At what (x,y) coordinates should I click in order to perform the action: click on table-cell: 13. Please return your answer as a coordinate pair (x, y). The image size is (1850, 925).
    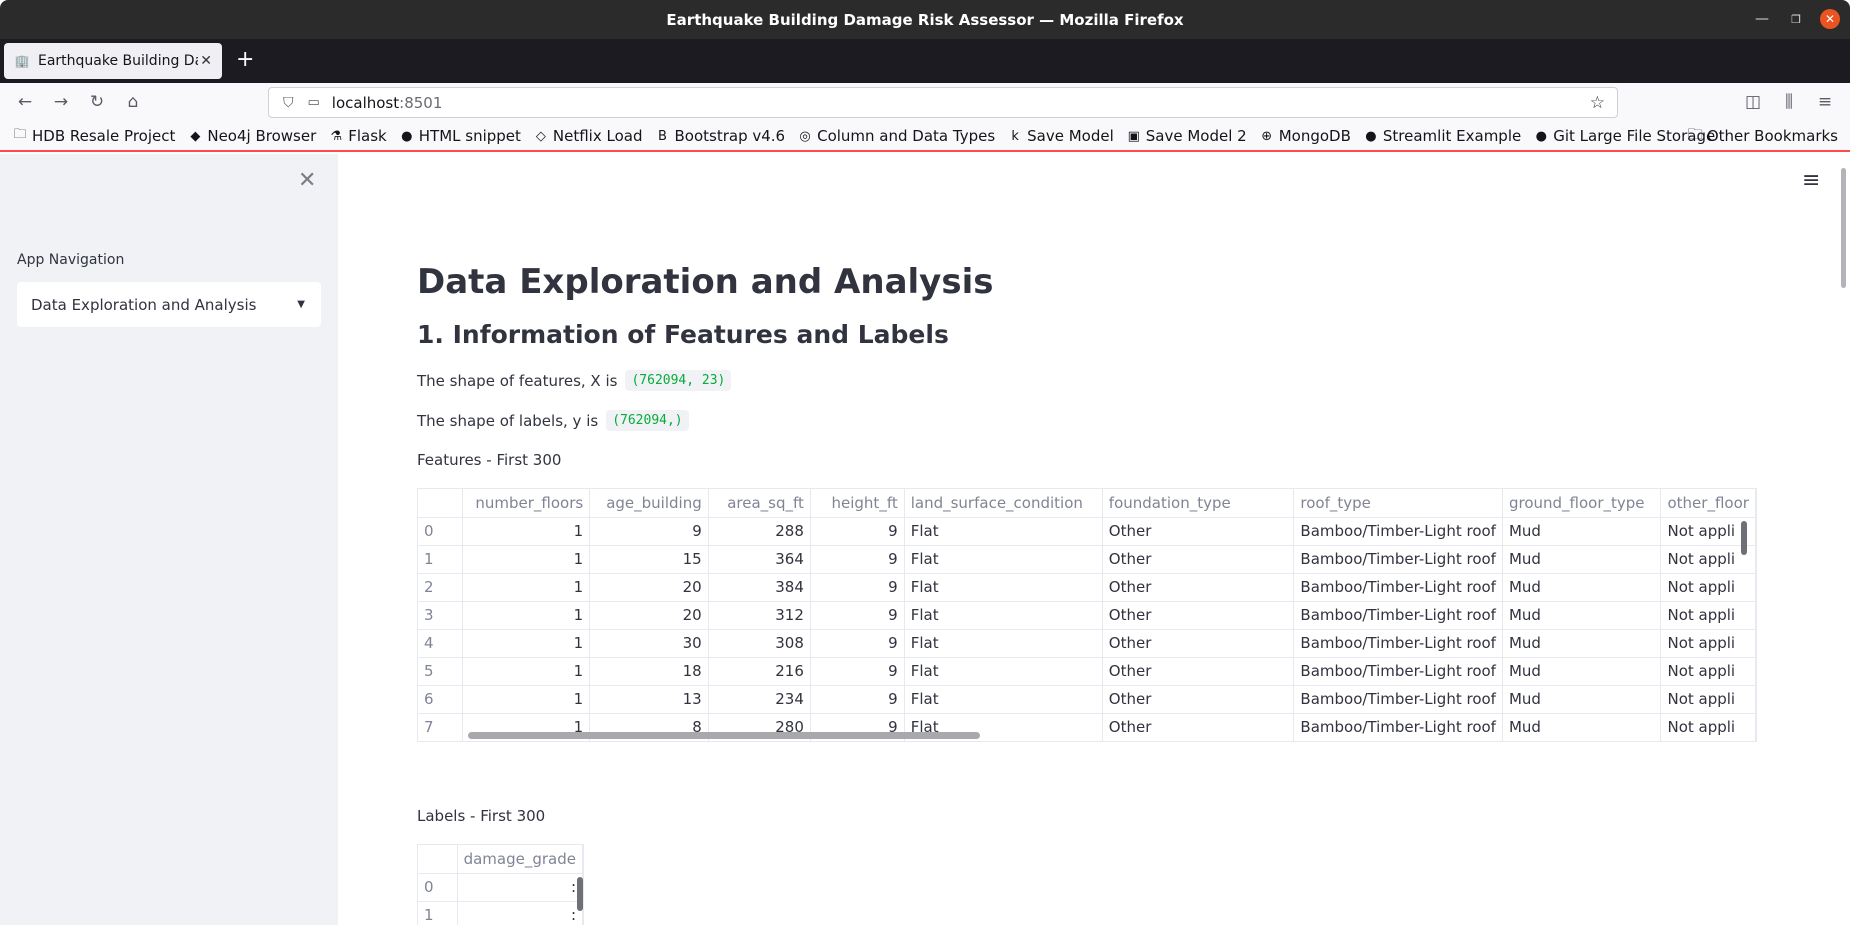
    Looking at the image, I should click on (649, 699).